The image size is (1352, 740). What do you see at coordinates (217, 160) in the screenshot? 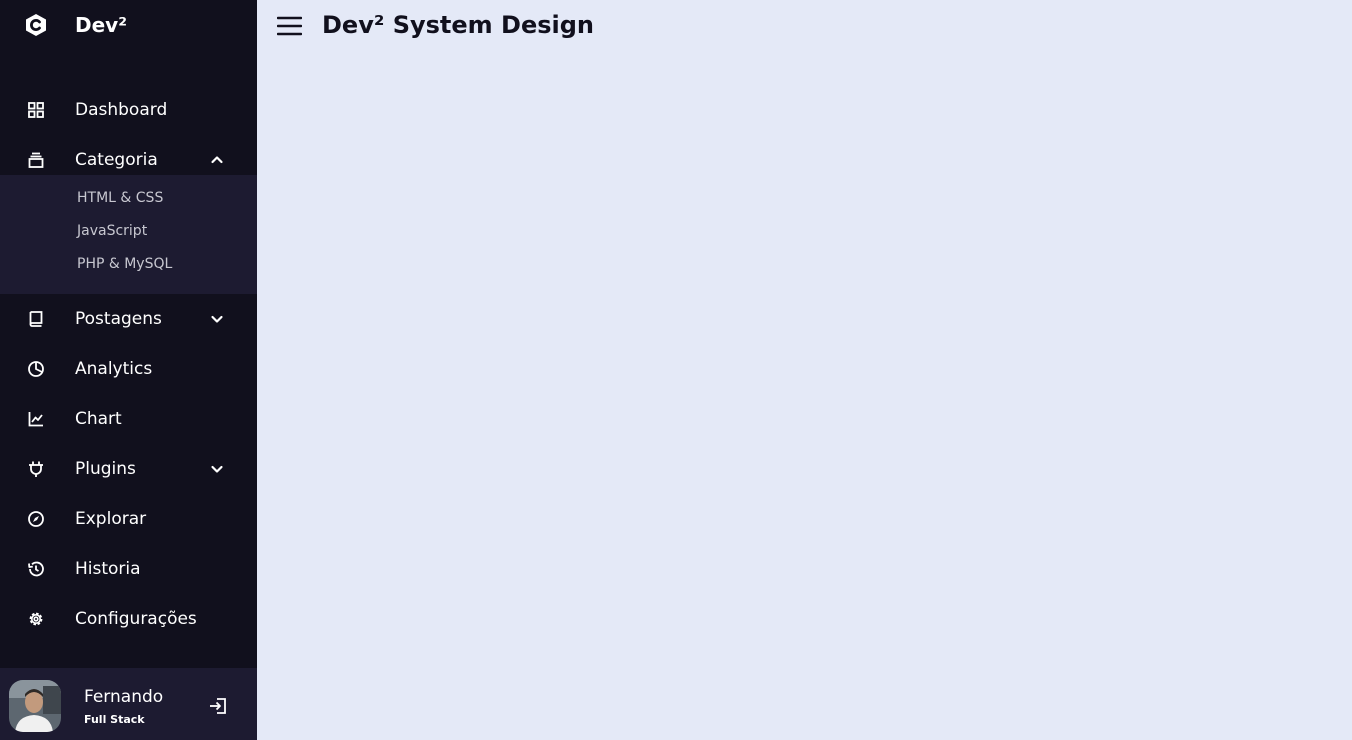
I see `chevron-up-icon` at bounding box center [217, 160].